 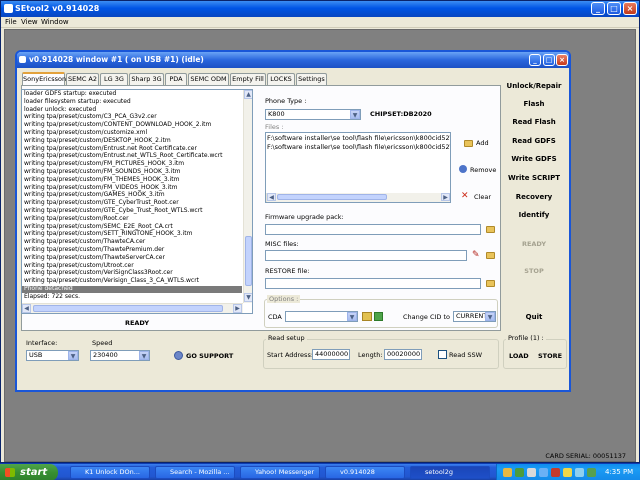 I want to click on firmware-field, so click(x=373, y=229).